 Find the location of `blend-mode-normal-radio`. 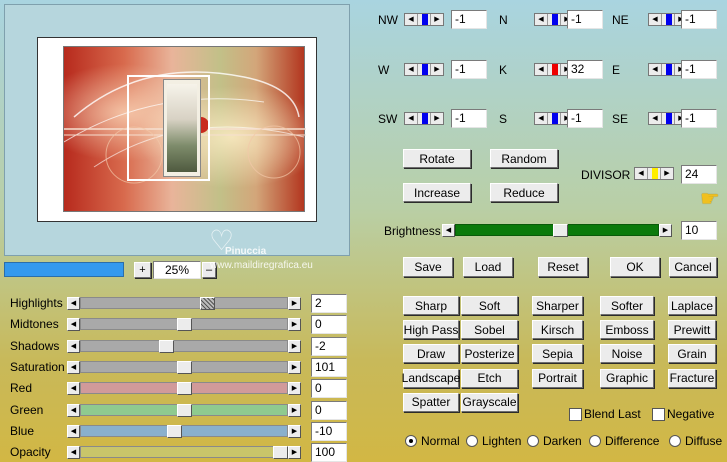

blend-mode-normal-radio is located at coordinates (411, 441).